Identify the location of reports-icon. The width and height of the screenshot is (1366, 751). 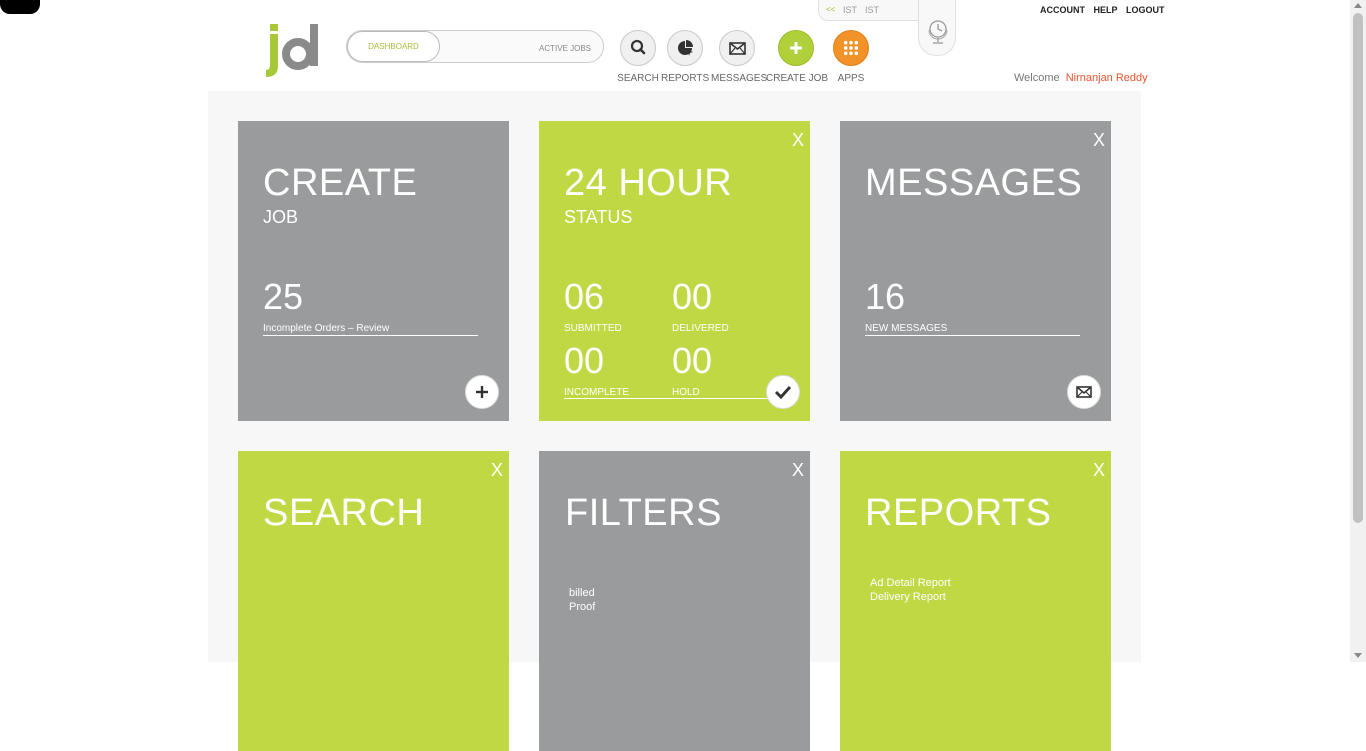
(685, 48).